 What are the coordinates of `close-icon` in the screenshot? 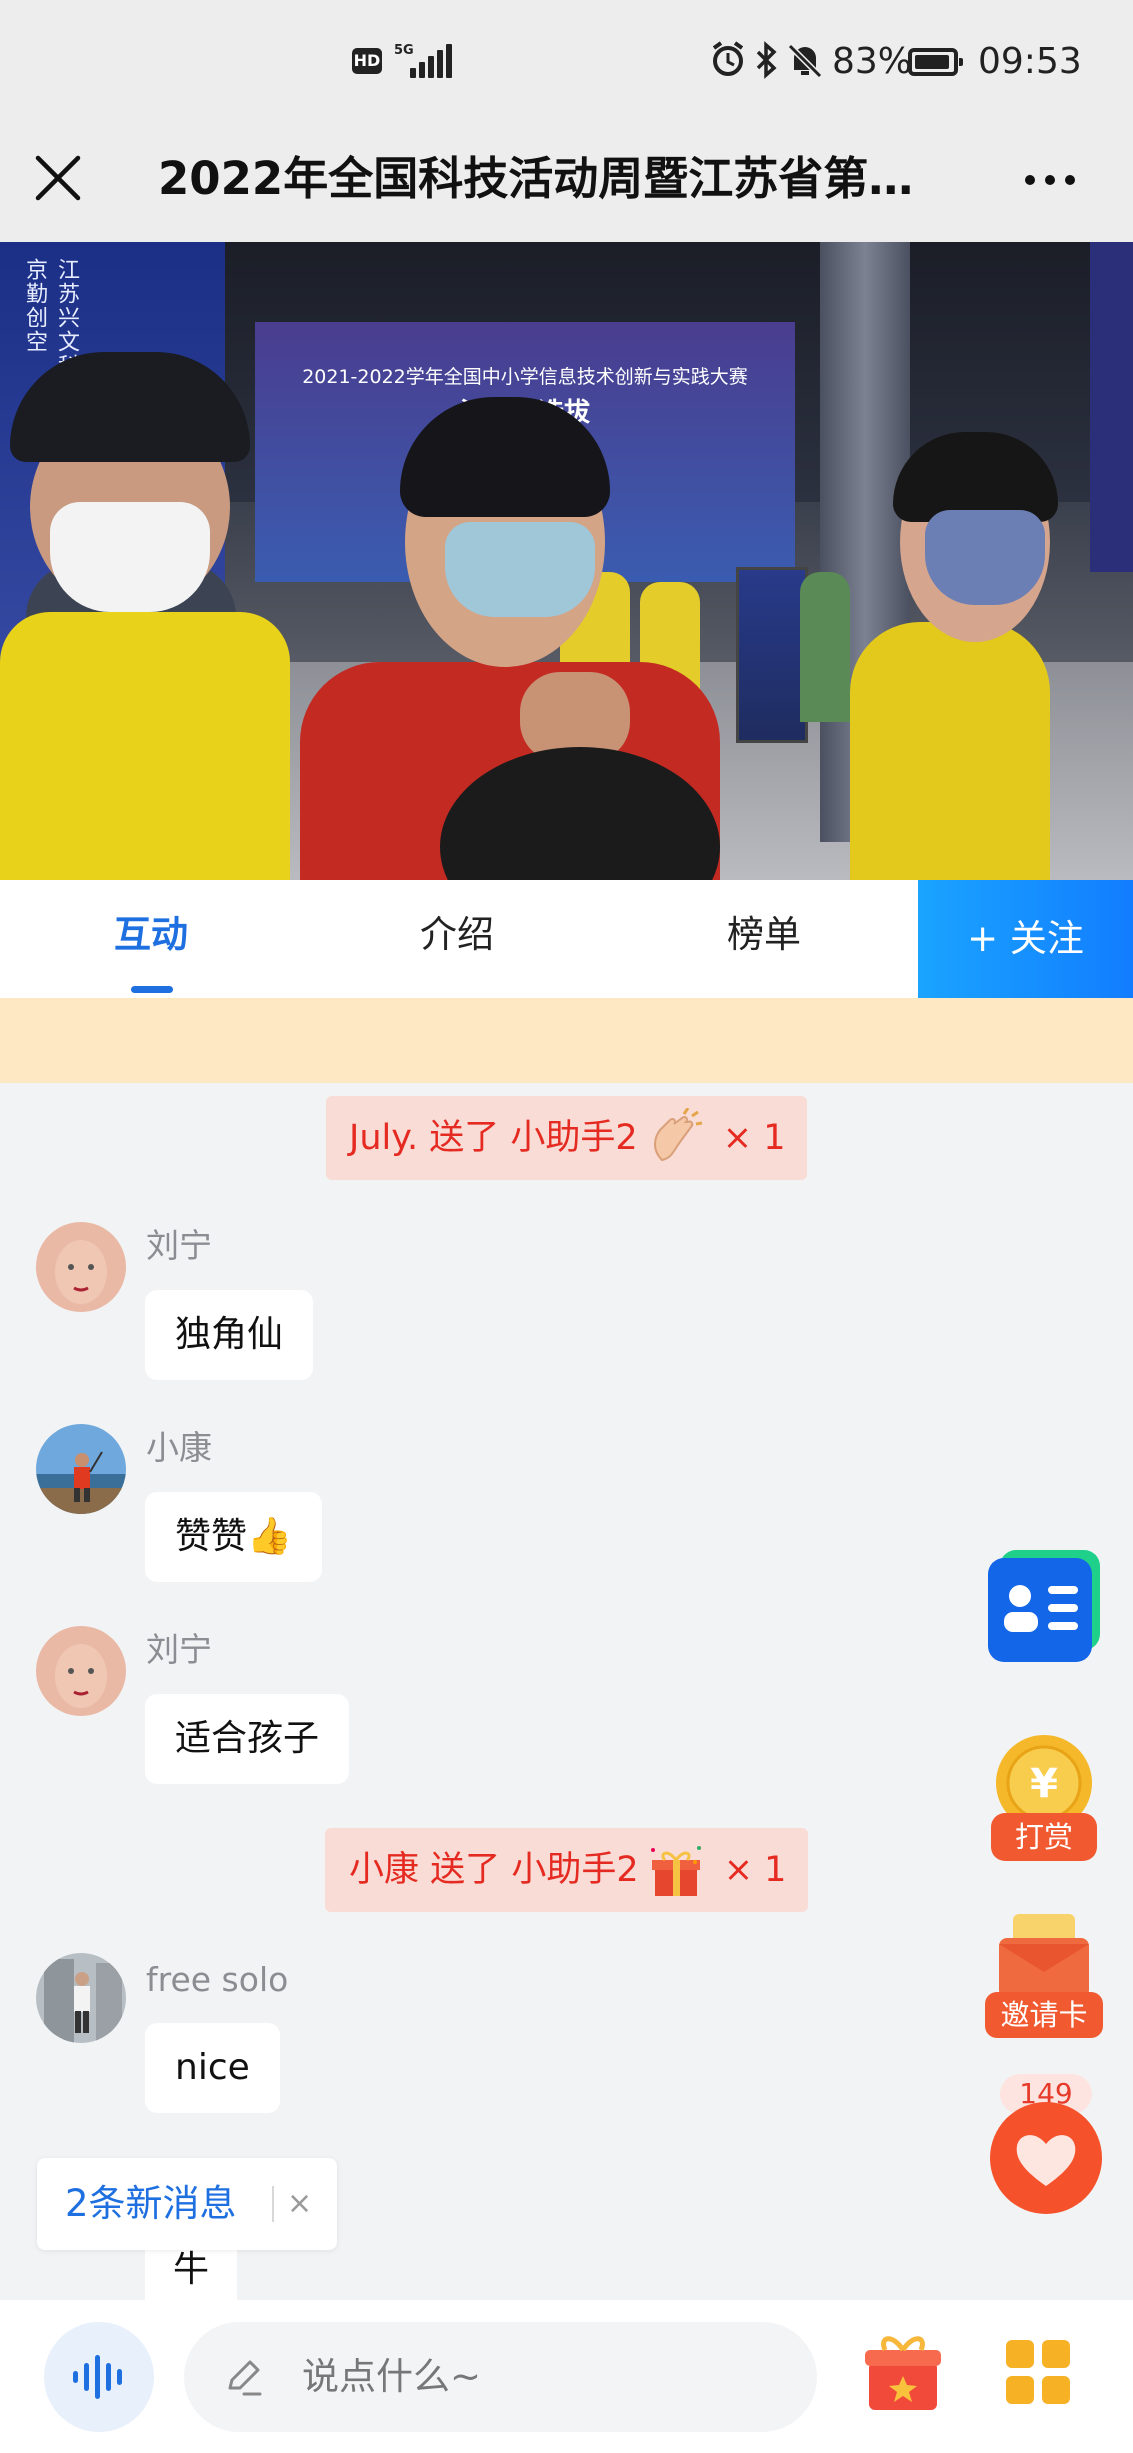 It's located at (58, 178).